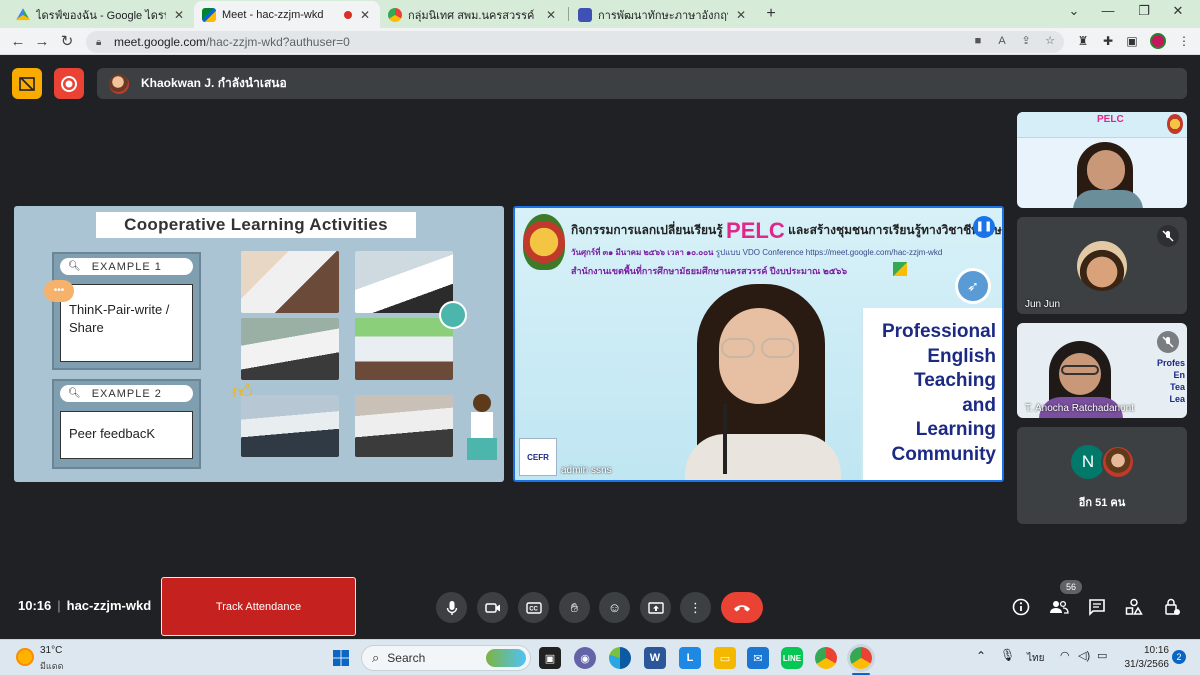 The image size is (1200, 675). Describe the element at coordinates (1134, 607) in the screenshot. I see `activities-icon` at that location.